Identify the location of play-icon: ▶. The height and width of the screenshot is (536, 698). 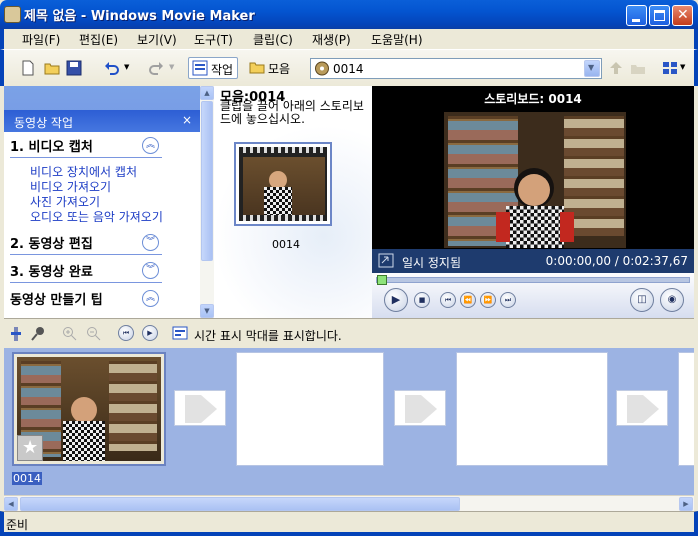
(396, 300).